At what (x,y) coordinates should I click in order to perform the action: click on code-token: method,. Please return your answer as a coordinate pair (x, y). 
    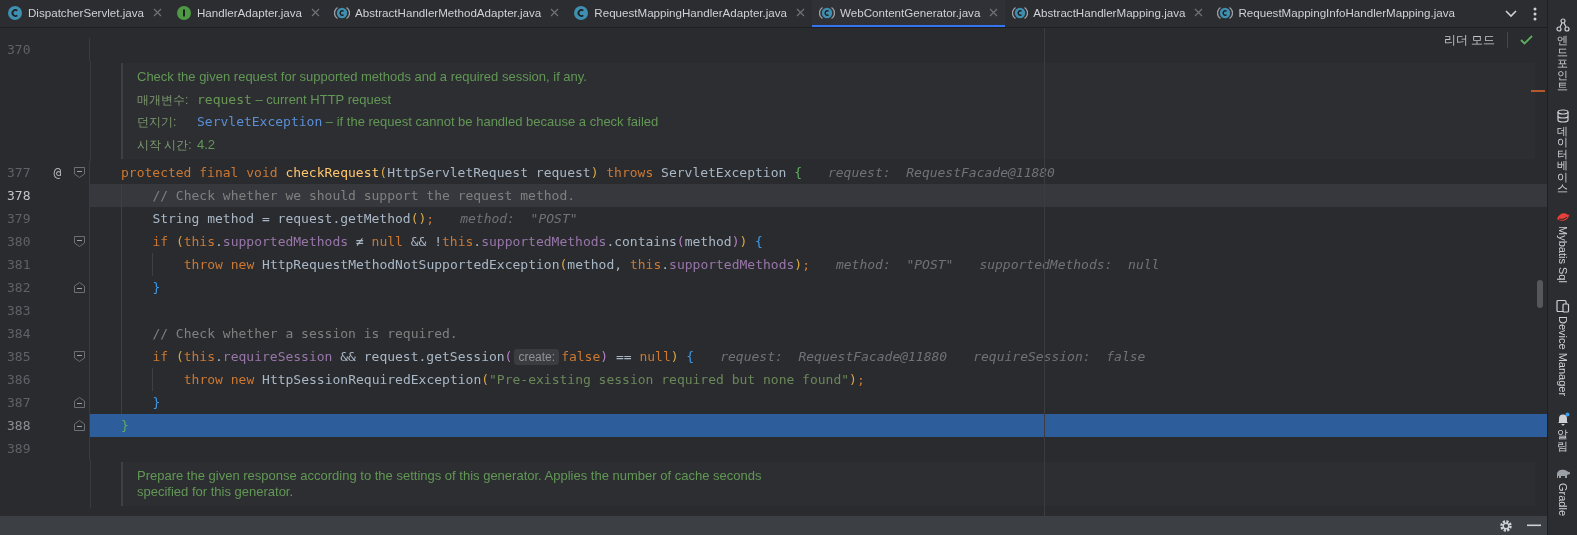
    Looking at the image, I should click on (595, 264).